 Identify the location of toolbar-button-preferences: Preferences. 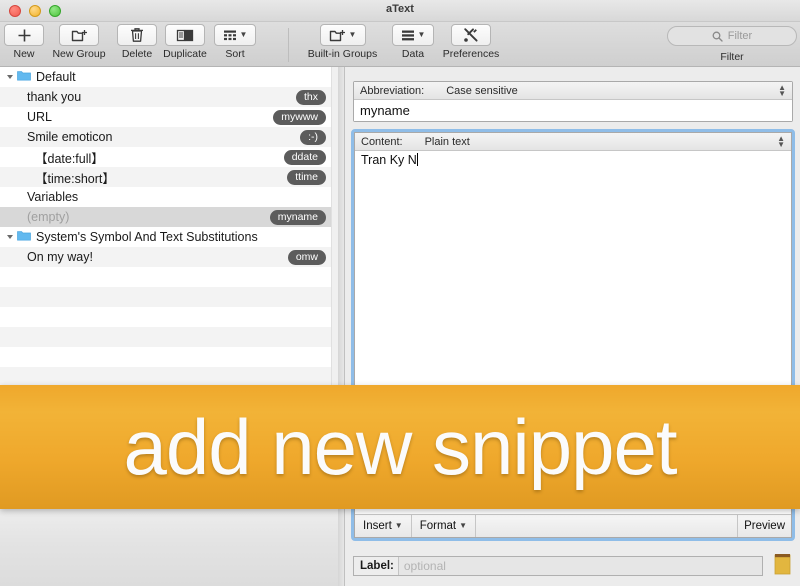
(471, 42).